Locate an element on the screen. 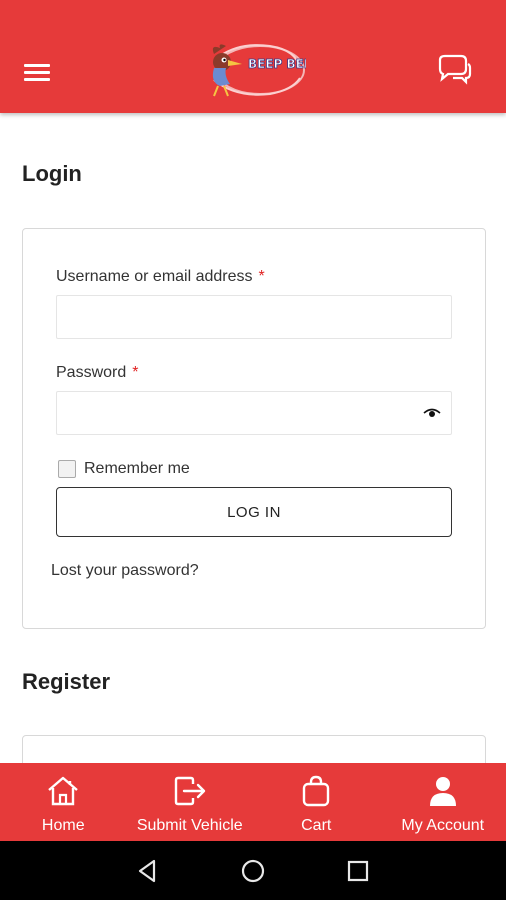 The image size is (506, 900). logo-text: BEEP BEEP is located at coordinates (277, 64).